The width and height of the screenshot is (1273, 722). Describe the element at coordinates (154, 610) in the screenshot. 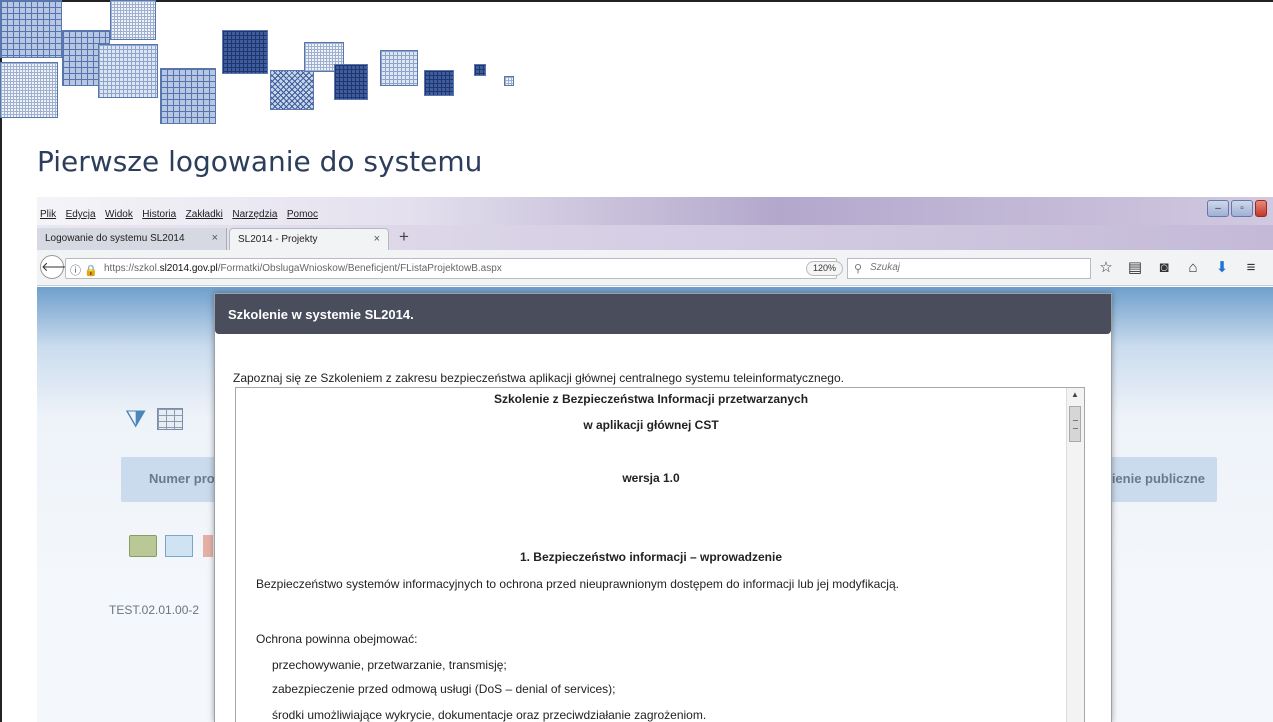

I see `project-number: TEST.02.01.00-2` at that location.